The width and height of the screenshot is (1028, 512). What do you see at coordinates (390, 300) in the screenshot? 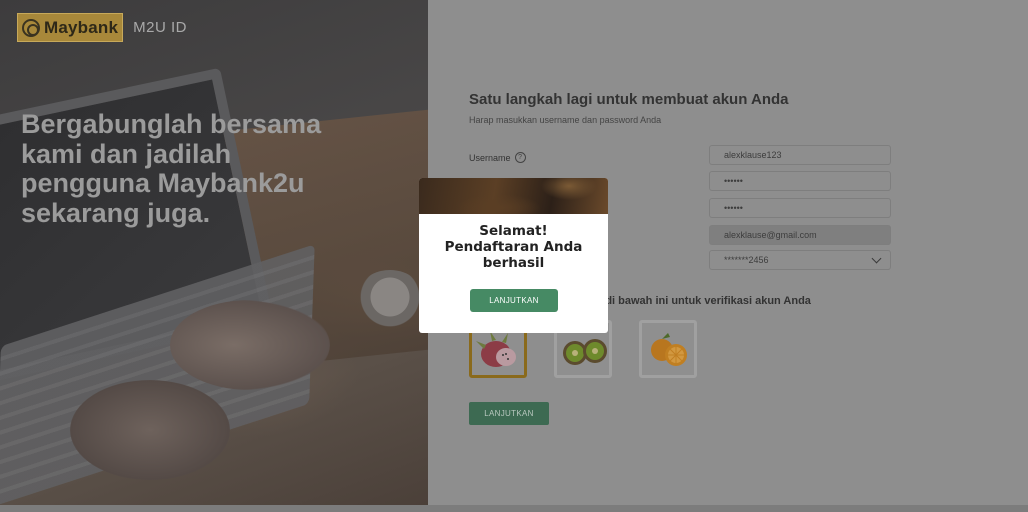
I see `hero-cup` at bounding box center [390, 300].